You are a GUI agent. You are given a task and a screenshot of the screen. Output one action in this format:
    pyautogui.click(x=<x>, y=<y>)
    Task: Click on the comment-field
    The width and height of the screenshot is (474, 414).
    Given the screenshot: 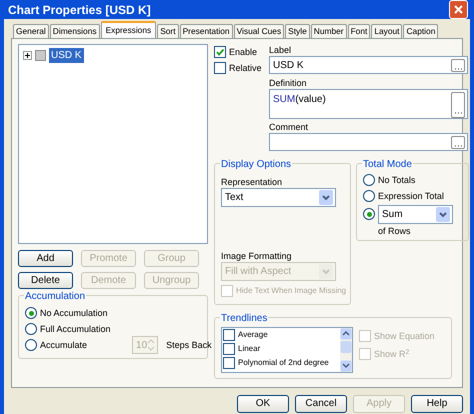 What is the action you would take?
    pyautogui.click(x=368, y=142)
    